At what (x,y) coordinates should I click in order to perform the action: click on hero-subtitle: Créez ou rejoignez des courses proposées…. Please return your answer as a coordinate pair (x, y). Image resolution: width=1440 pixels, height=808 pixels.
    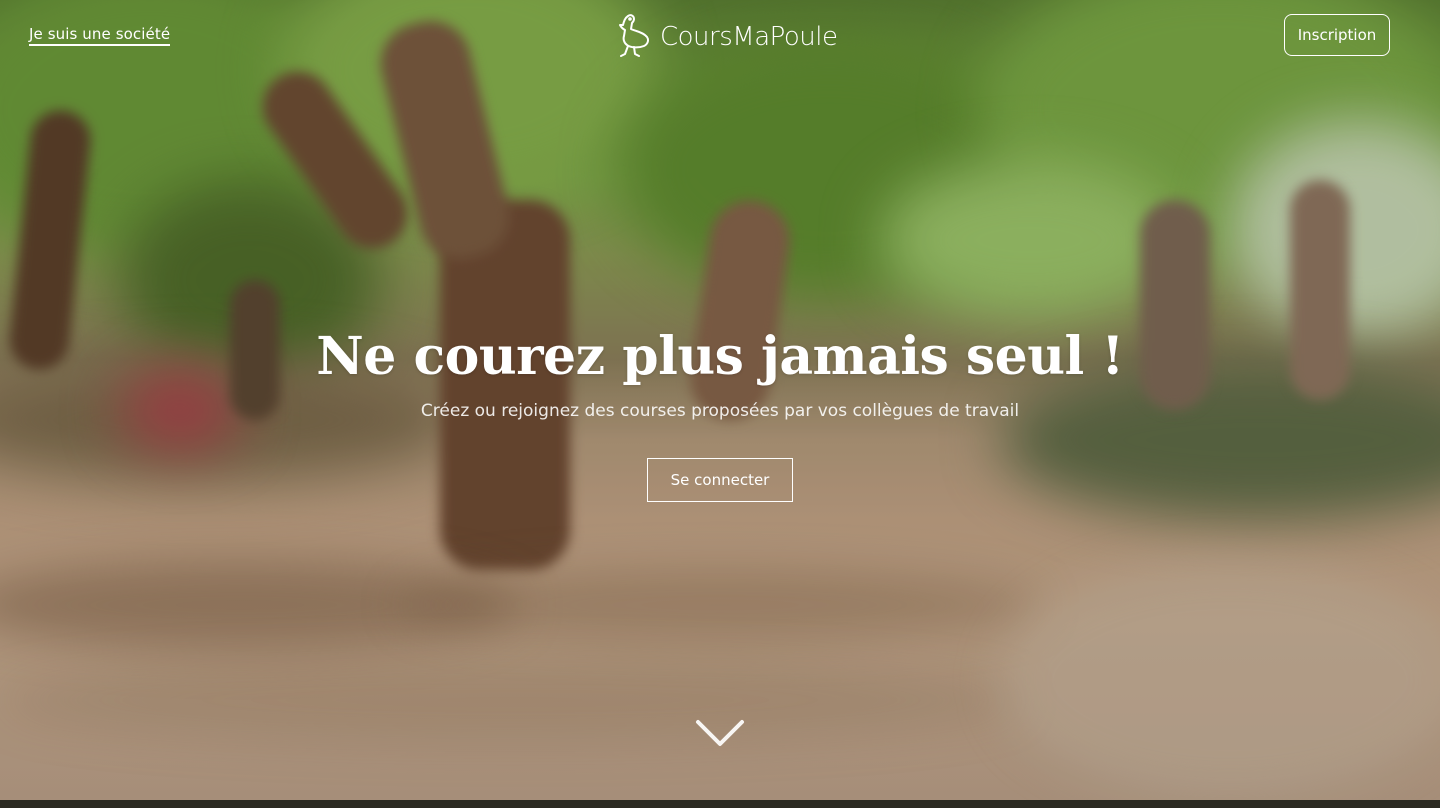
    Looking at the image, I should click on (720, 411).